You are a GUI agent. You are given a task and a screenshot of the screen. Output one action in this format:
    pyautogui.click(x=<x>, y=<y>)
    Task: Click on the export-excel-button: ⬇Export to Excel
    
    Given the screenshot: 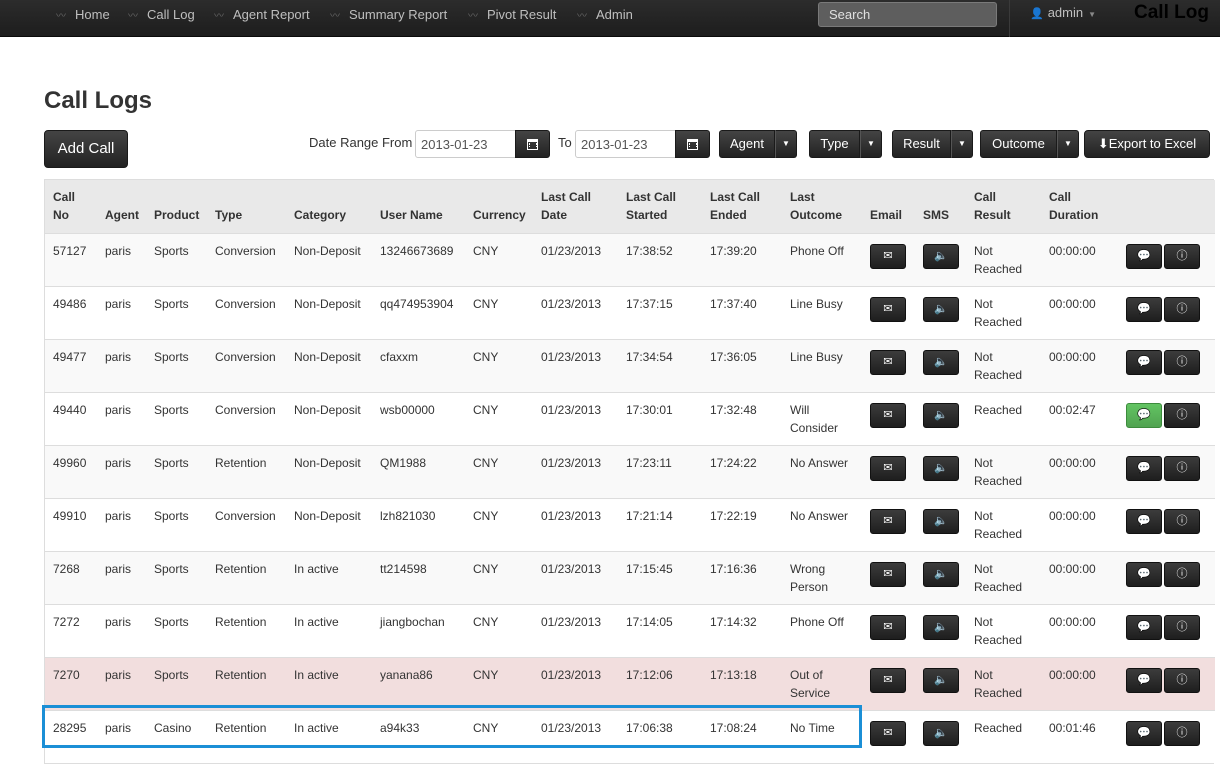 What is the action you would take?
    pyautogui.click(x=1147, y=144)
    